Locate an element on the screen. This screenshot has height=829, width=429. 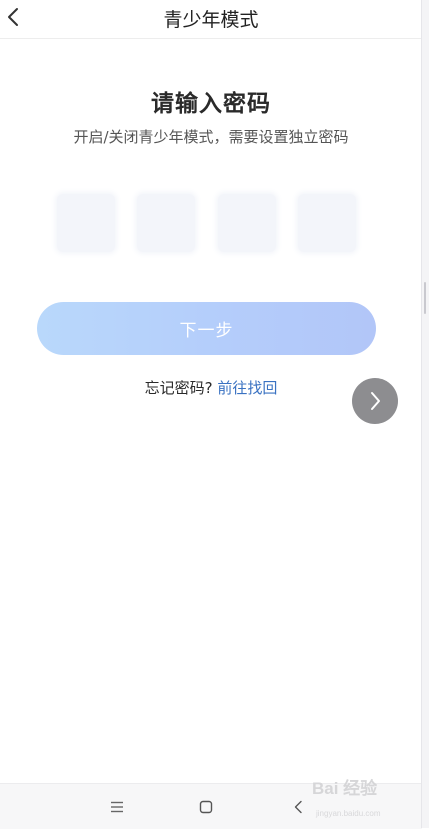
nav-back-button is located at coordinates (298, 807).